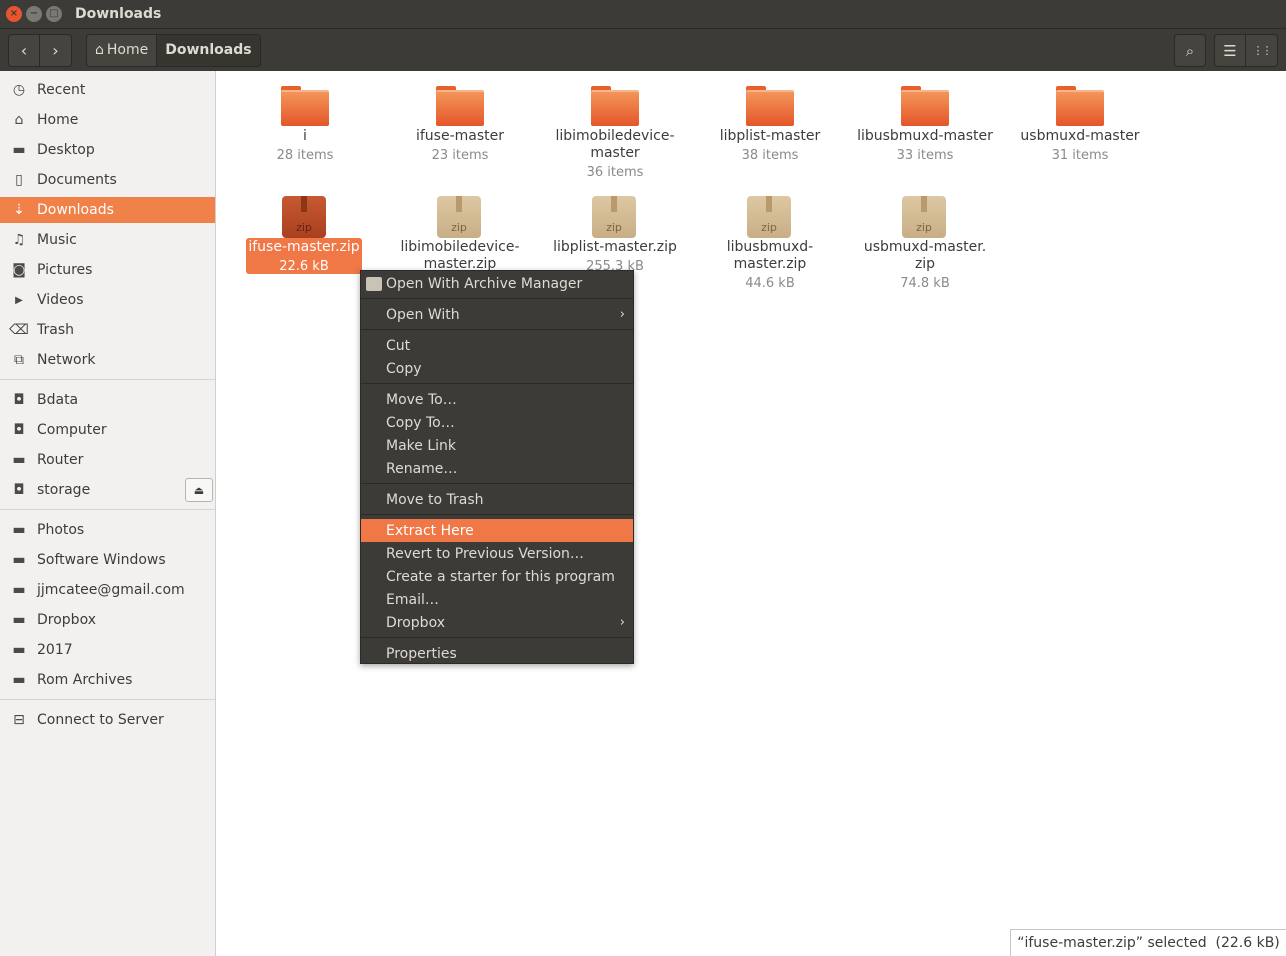 The height and width of the screenshot is (956, 1286). Describe the element at coordinates (497, 345) in the screenshot. I see `menu-item-cut: Cut` at that location.